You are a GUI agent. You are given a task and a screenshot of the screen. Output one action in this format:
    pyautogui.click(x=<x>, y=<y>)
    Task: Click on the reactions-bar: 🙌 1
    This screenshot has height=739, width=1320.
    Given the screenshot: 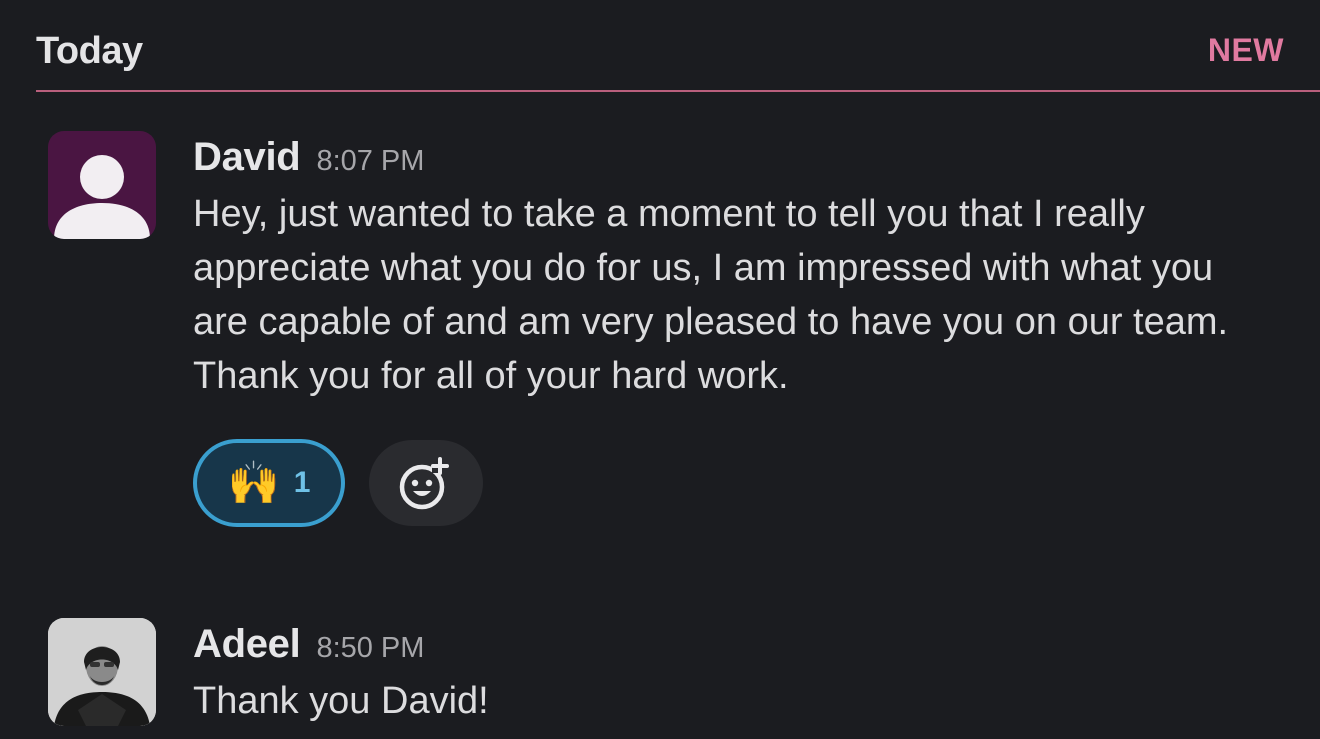 What is the action you would take?
    pyautogui.click(x=743, y=483)
    